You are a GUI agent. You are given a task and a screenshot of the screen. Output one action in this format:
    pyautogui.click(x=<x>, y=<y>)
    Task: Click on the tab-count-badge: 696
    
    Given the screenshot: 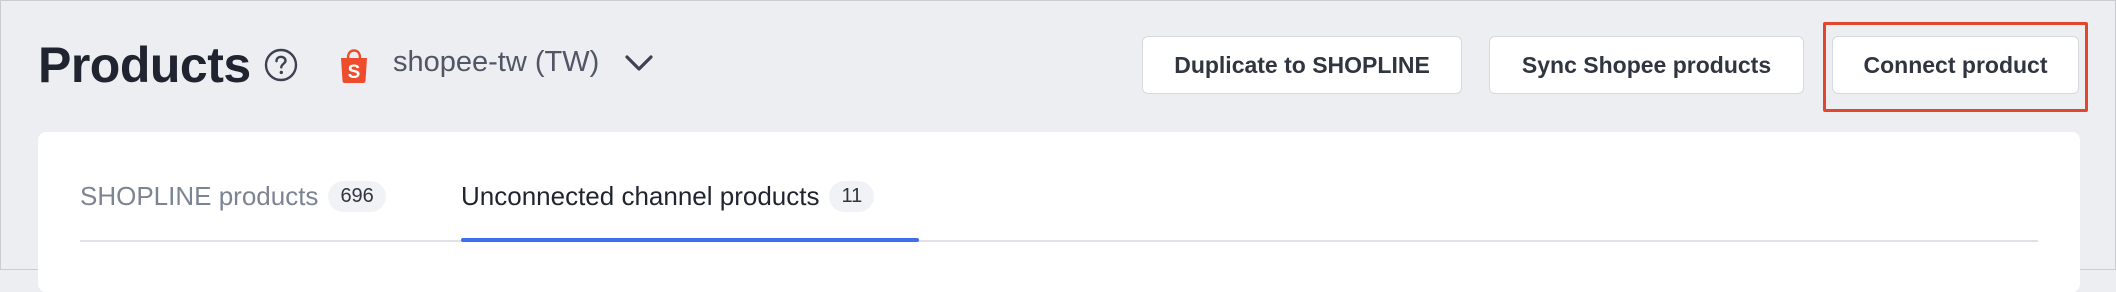 What is the action you would take?
    pyautogui.click(x=357, y=196)
    